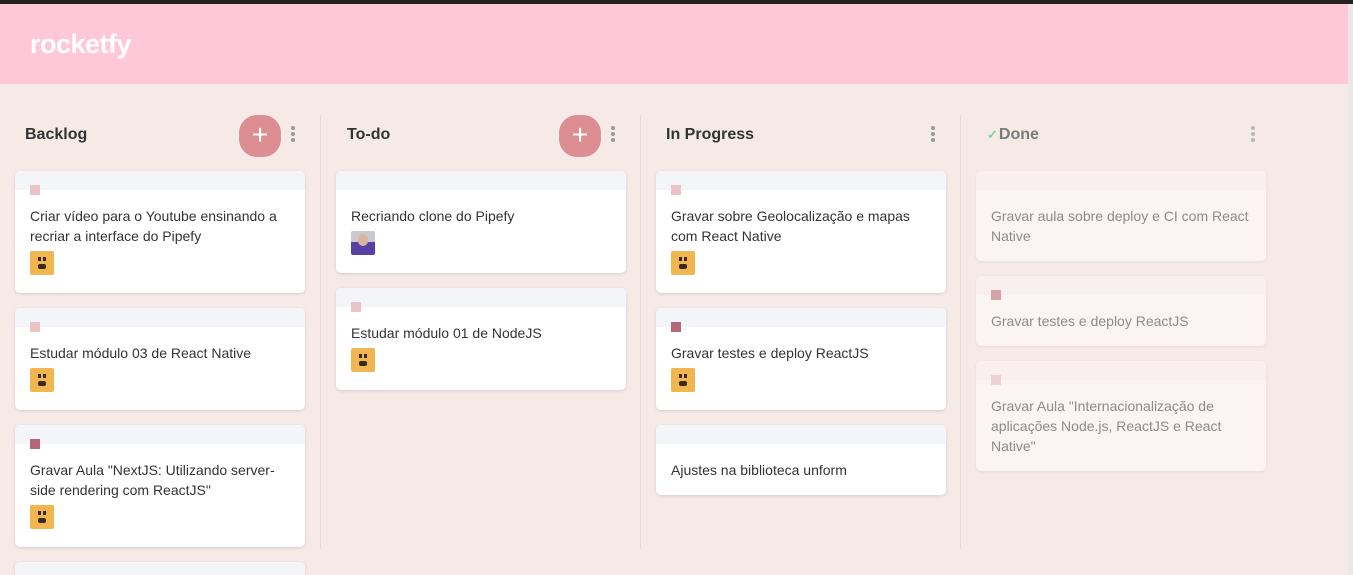  Describe the element at coordinates (801, 460) in the screenshot. I see `card: Ajustes na biblioteca unform` at that location.